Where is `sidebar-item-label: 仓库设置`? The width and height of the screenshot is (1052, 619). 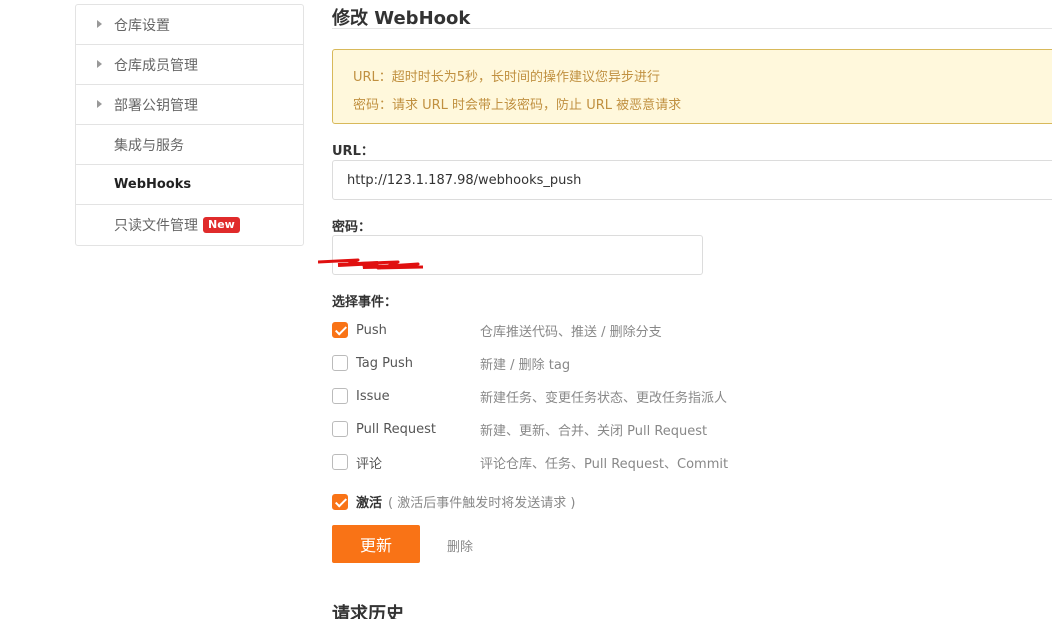
sidebar-item-label: 仓库设置 is located at coordinates (142, 25).